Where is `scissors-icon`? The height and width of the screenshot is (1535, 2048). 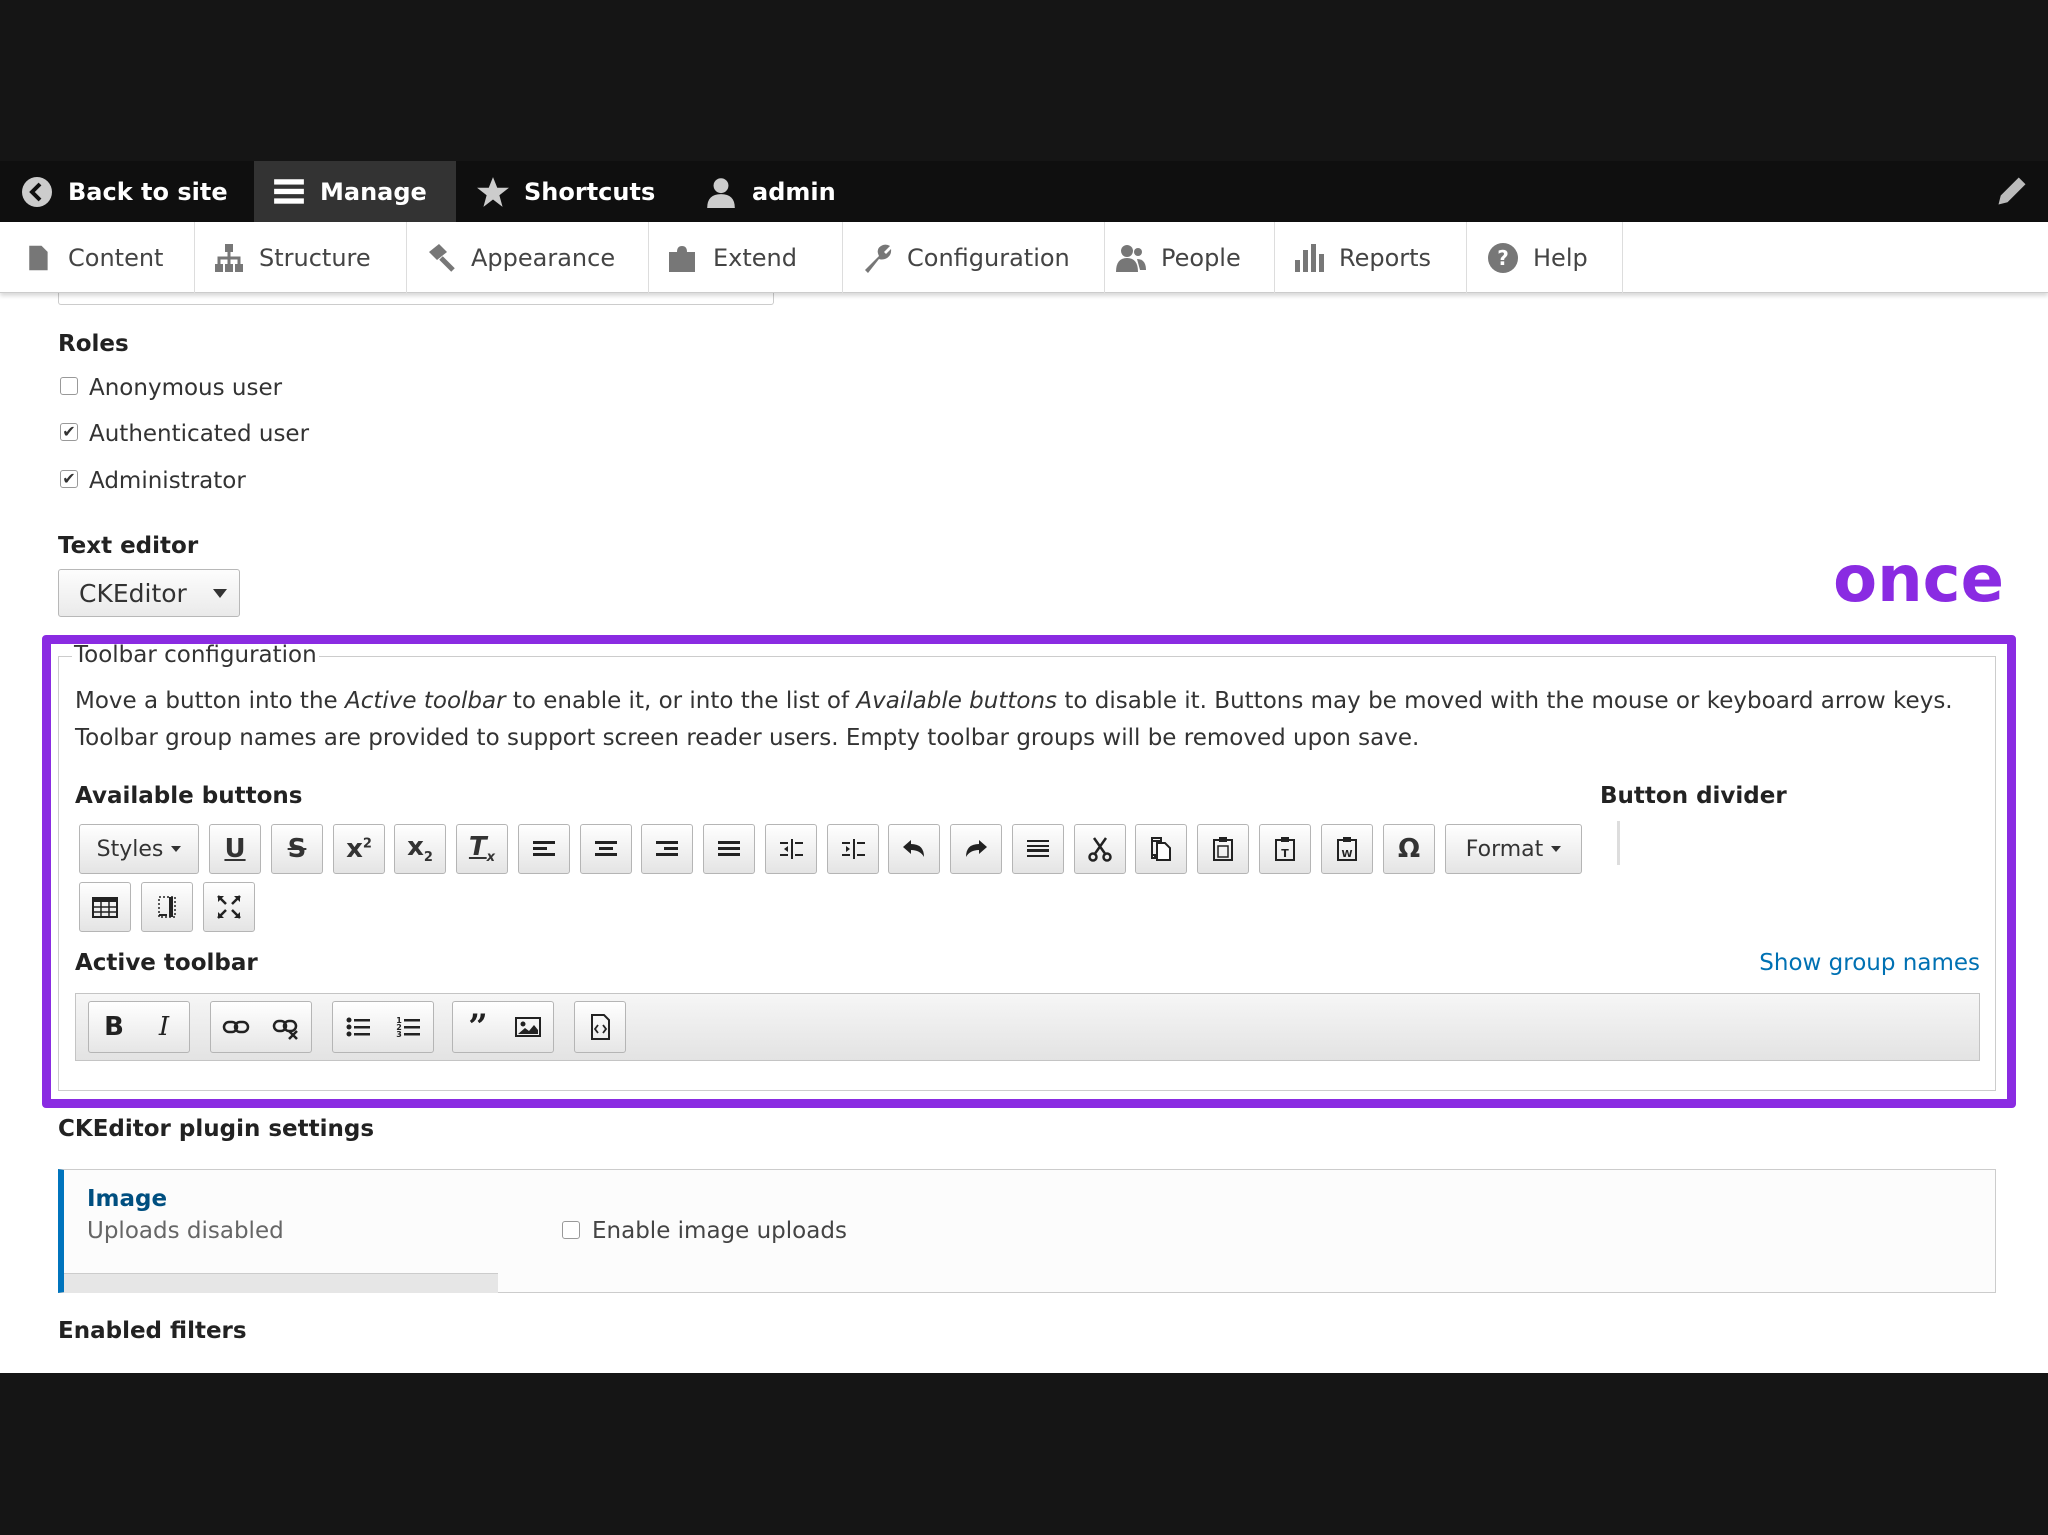
scissors-icon is located at coordinates (1100, 849).